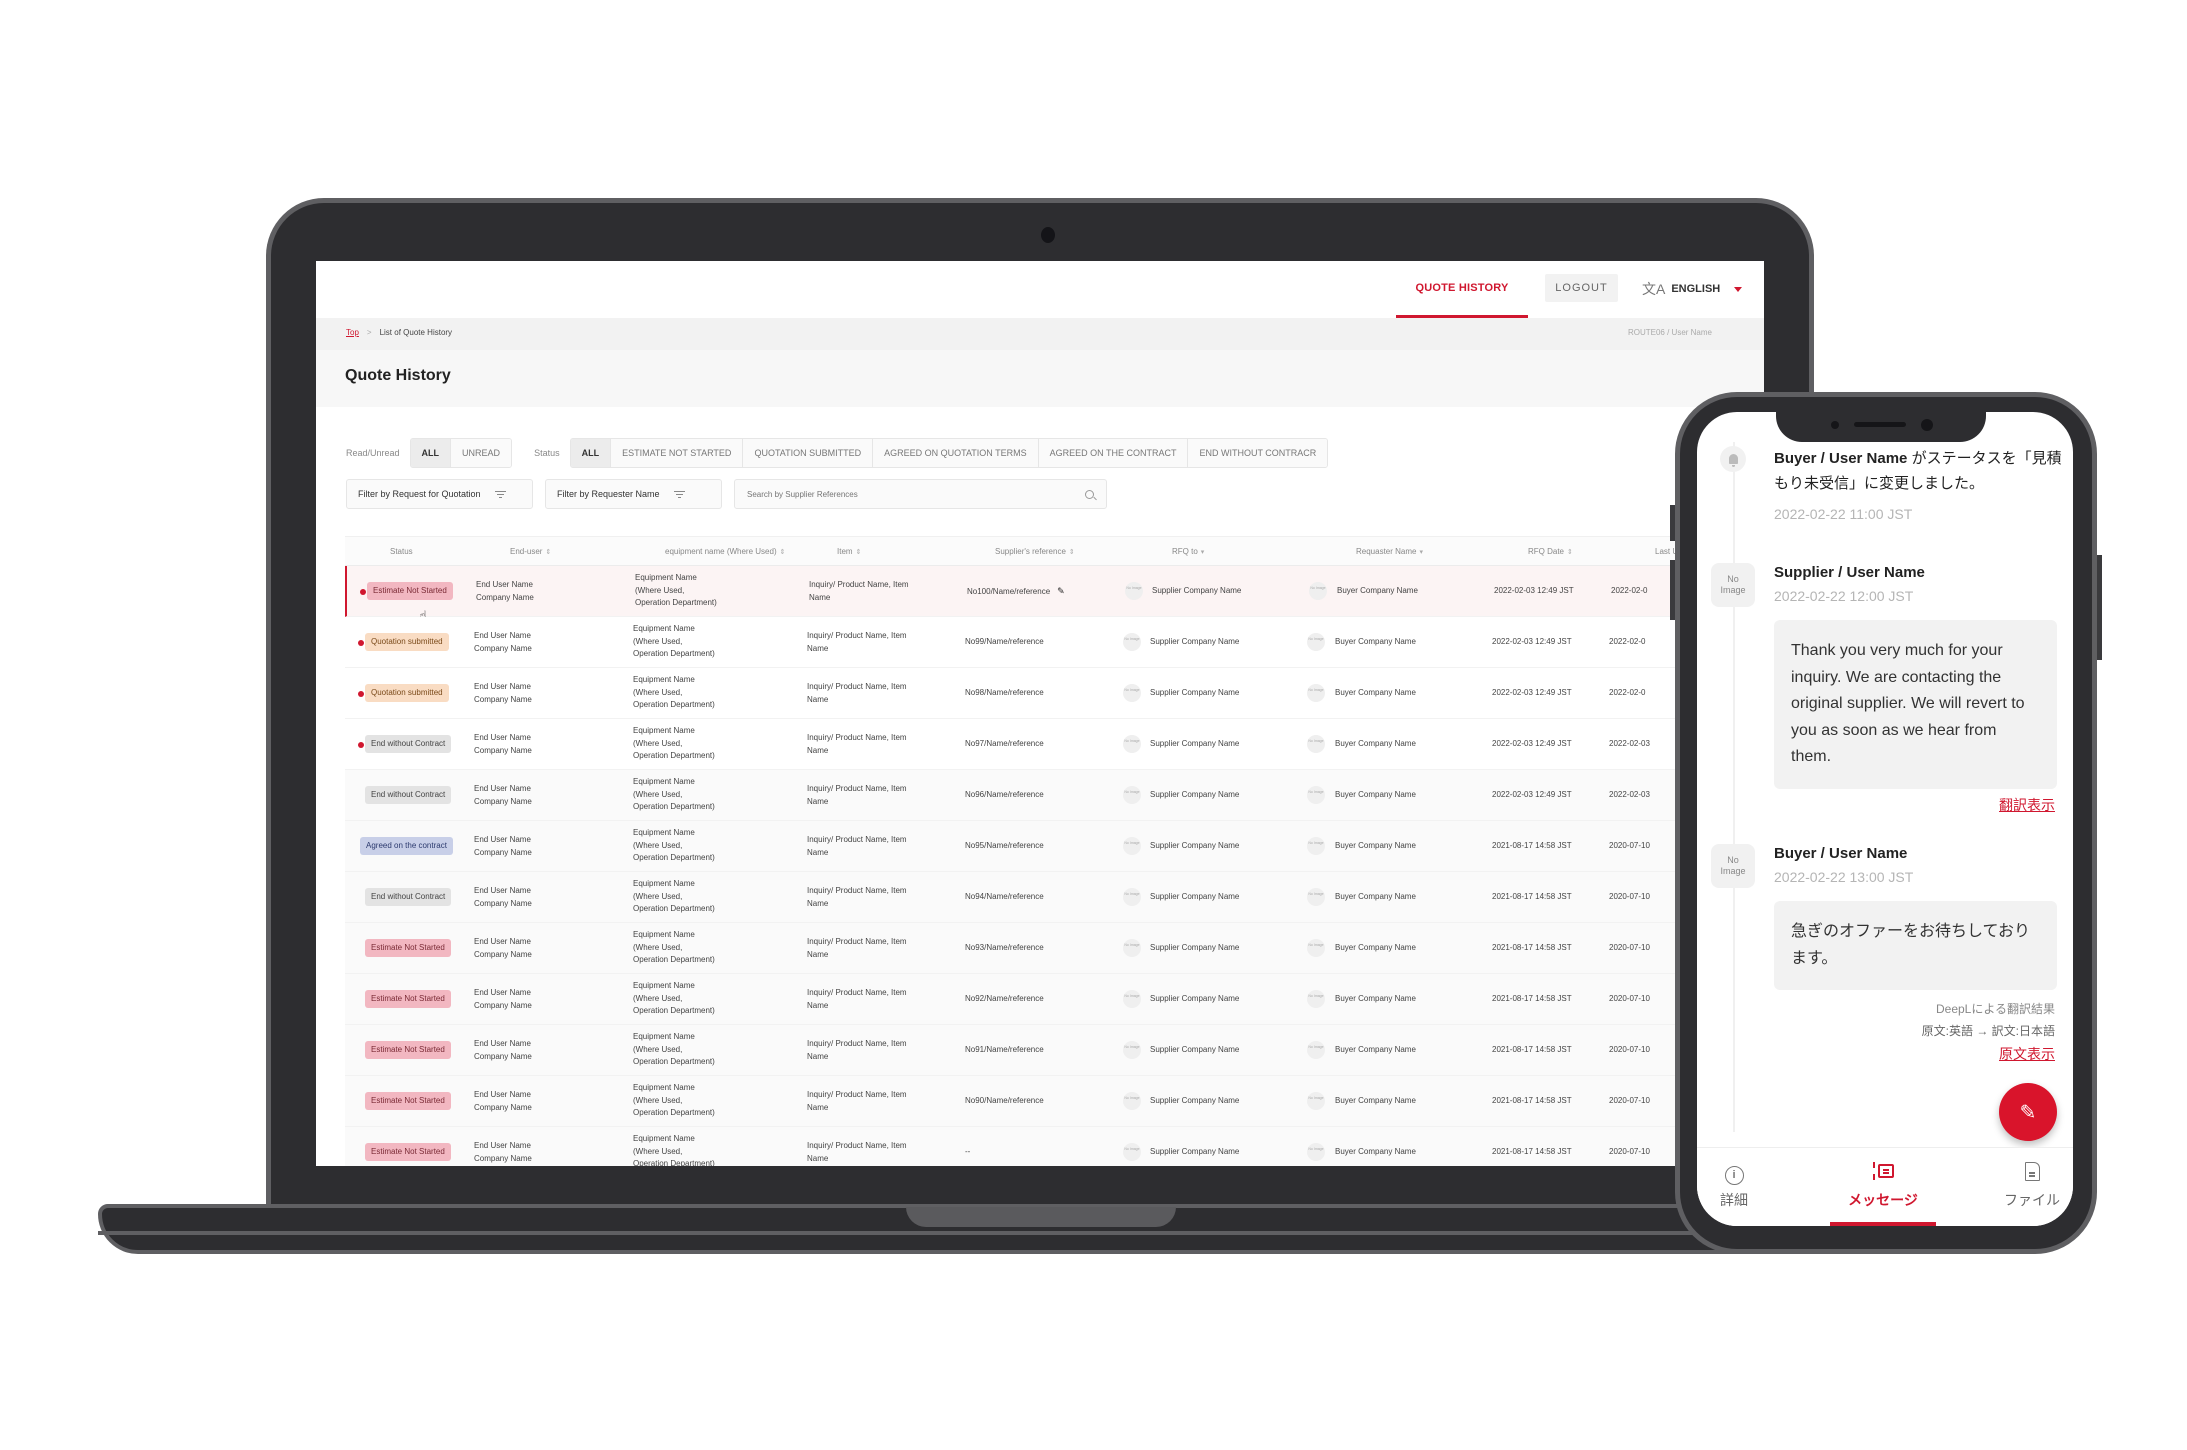 This screenshot has width=2187, height=1450. What do you see at coordinates (1883, 1186) in the screenshot?
I see `tab-messages: メッセージ` at bounding box center [1883, 1186].